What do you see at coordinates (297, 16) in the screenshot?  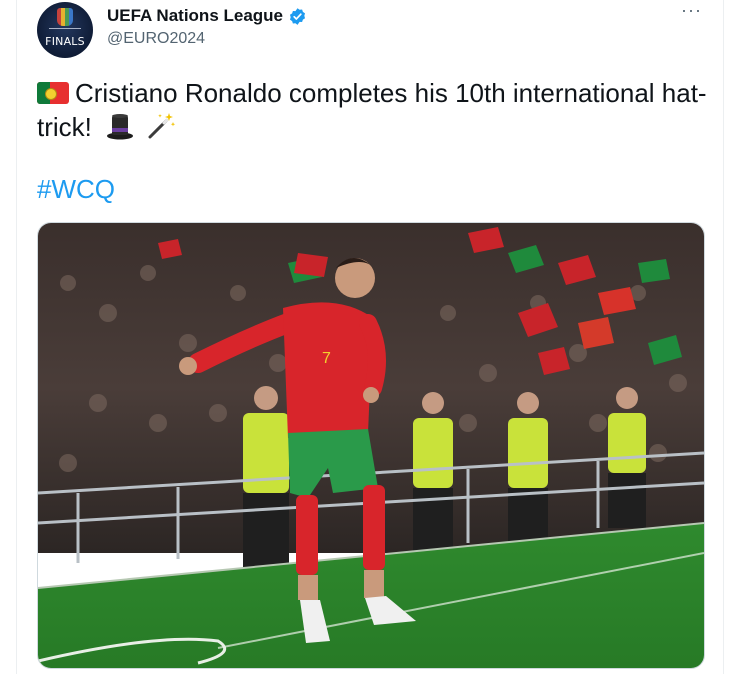 I see `verified-badge-icon` at bounding box center [297, 16].